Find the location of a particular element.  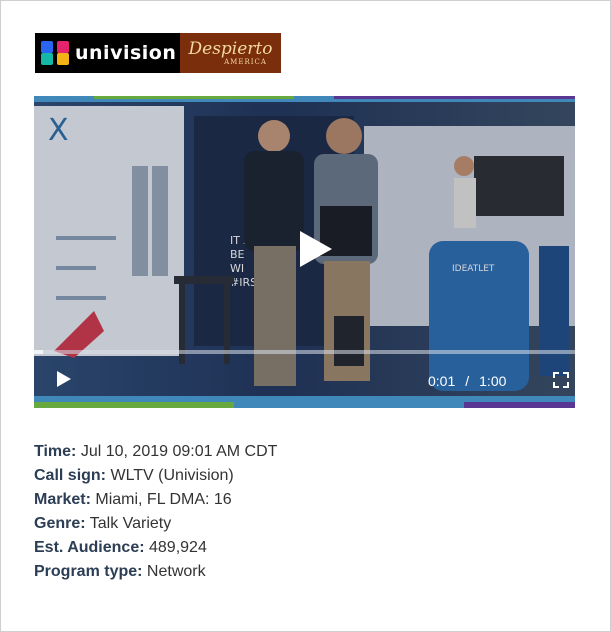

progress-bar is located at coordinates (304, 352).